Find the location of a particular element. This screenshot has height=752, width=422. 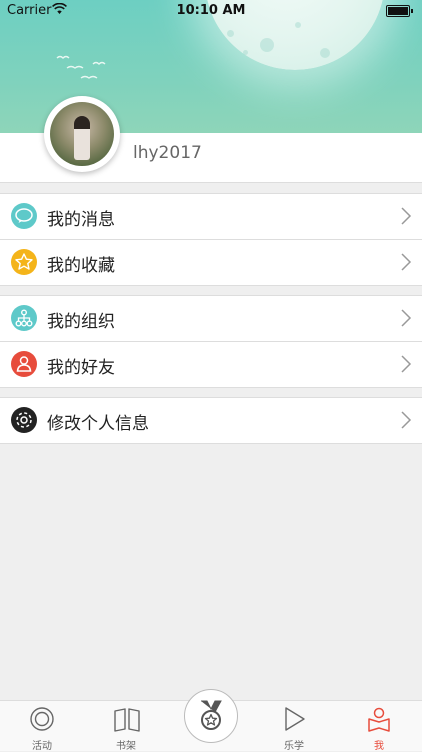

activity-icon is located at coordinates (42, 719).